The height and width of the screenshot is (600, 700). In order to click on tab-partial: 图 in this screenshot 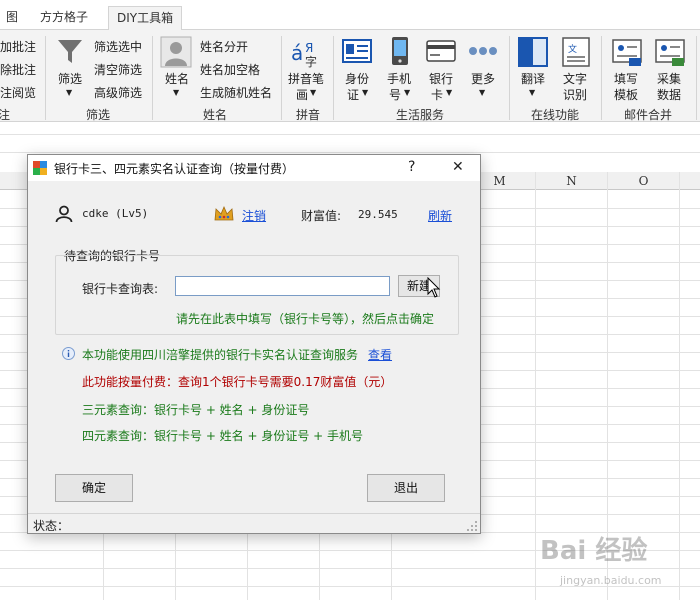, I will do `click(13, 18)`.